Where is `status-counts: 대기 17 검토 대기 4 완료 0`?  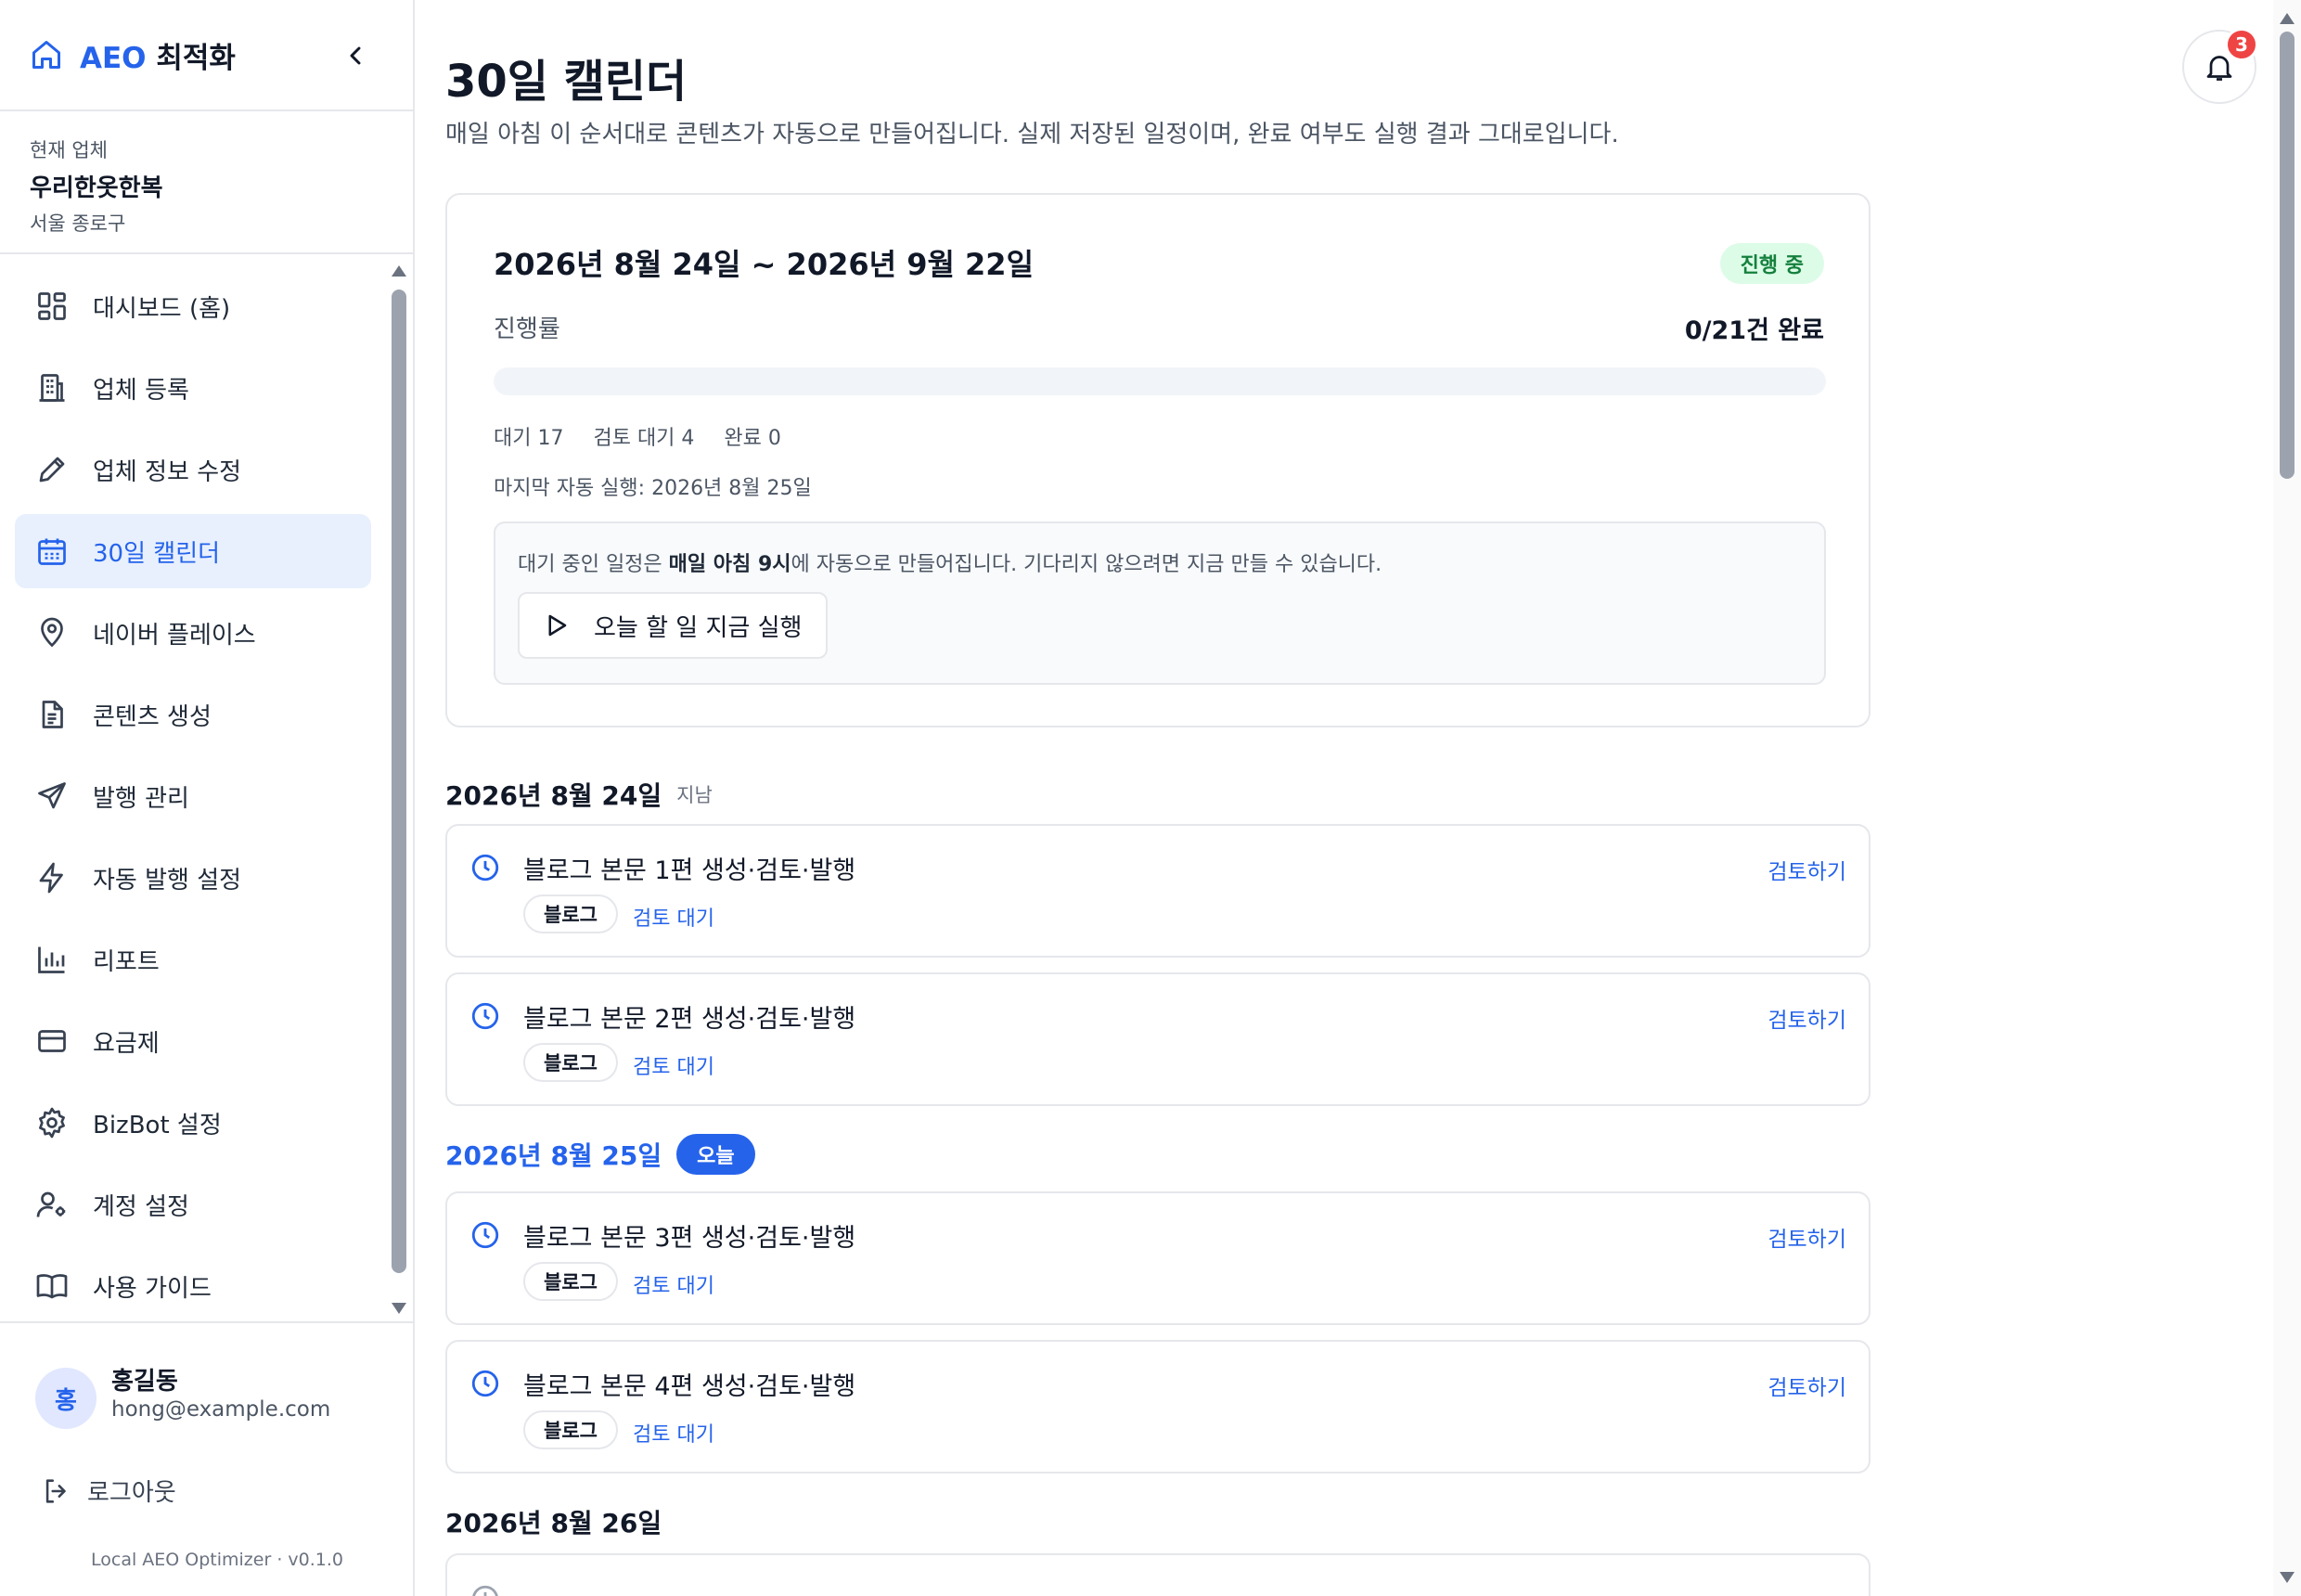
status-counts: 대기 17 검토 대기 4 완료 0 is located at coordinates (653, 436).